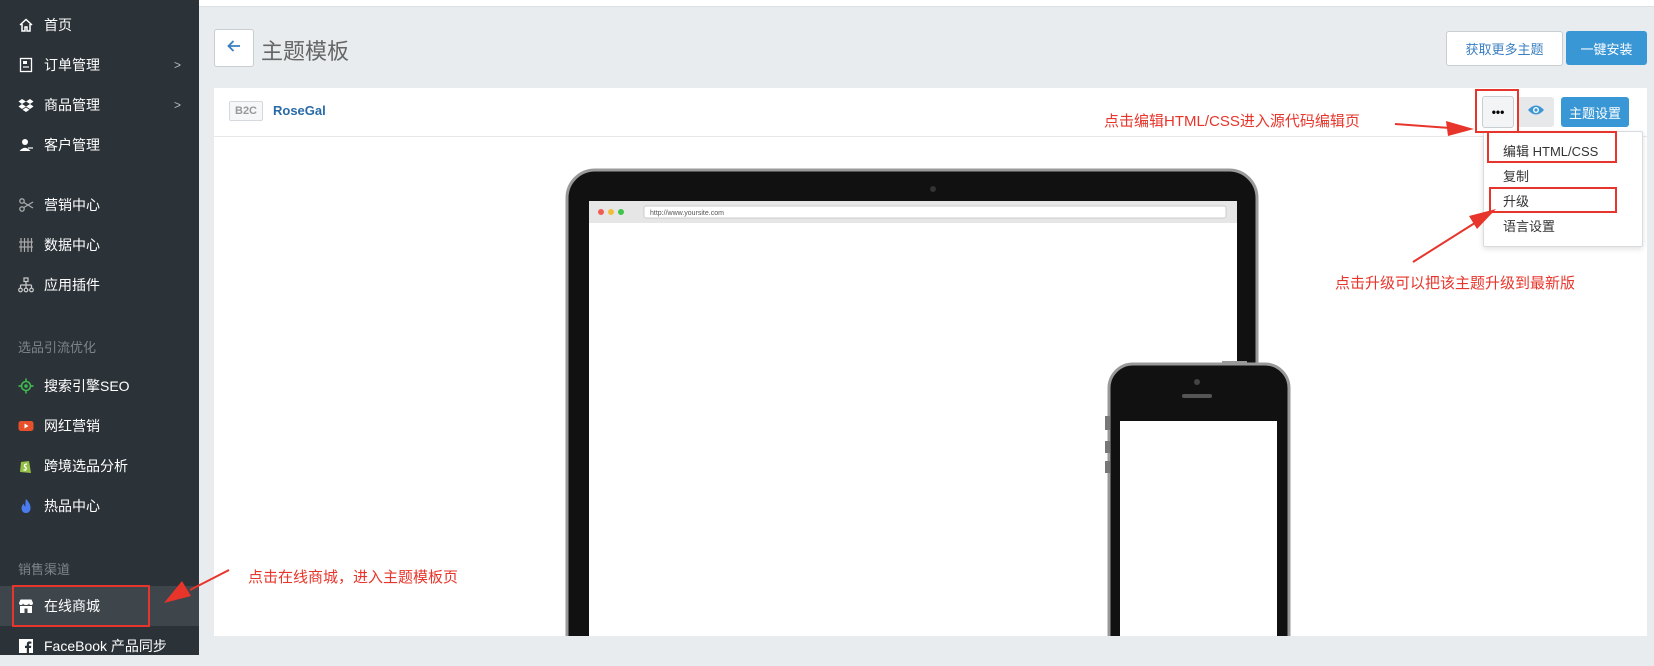  I want to click on sidebar-item-data: 数据中心, so click(99, 245).